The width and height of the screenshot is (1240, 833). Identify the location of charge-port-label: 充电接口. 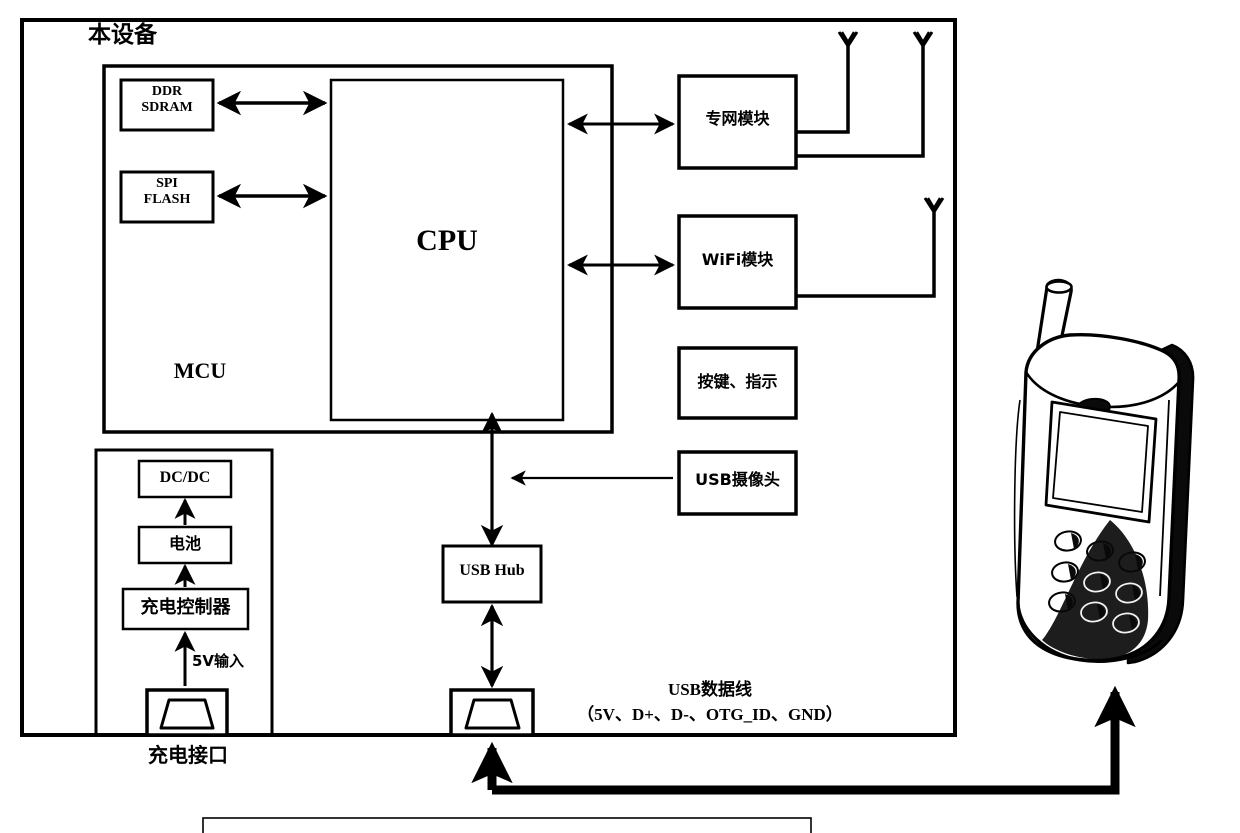
(188, 755).